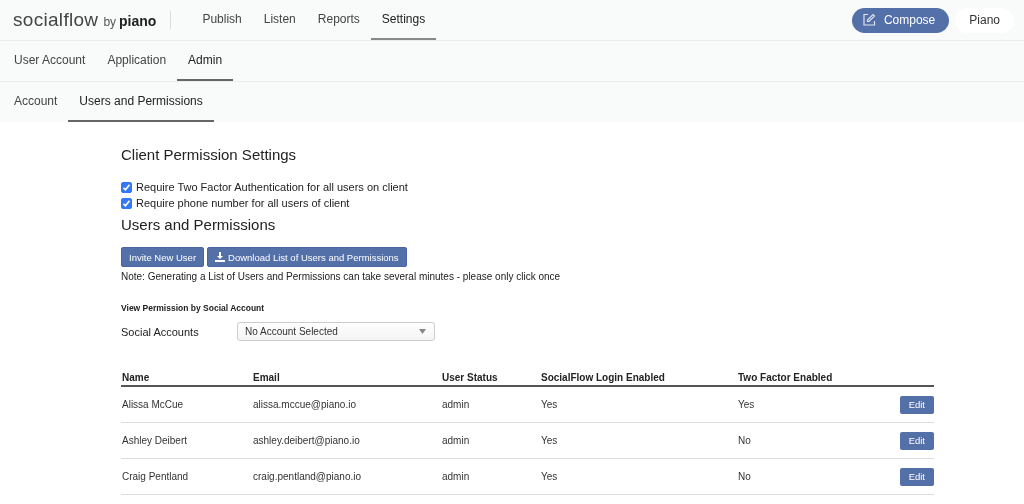 This screenshot has height=504, width=1024. I want to click on field-label: Social Accounts, so click(160, 331).